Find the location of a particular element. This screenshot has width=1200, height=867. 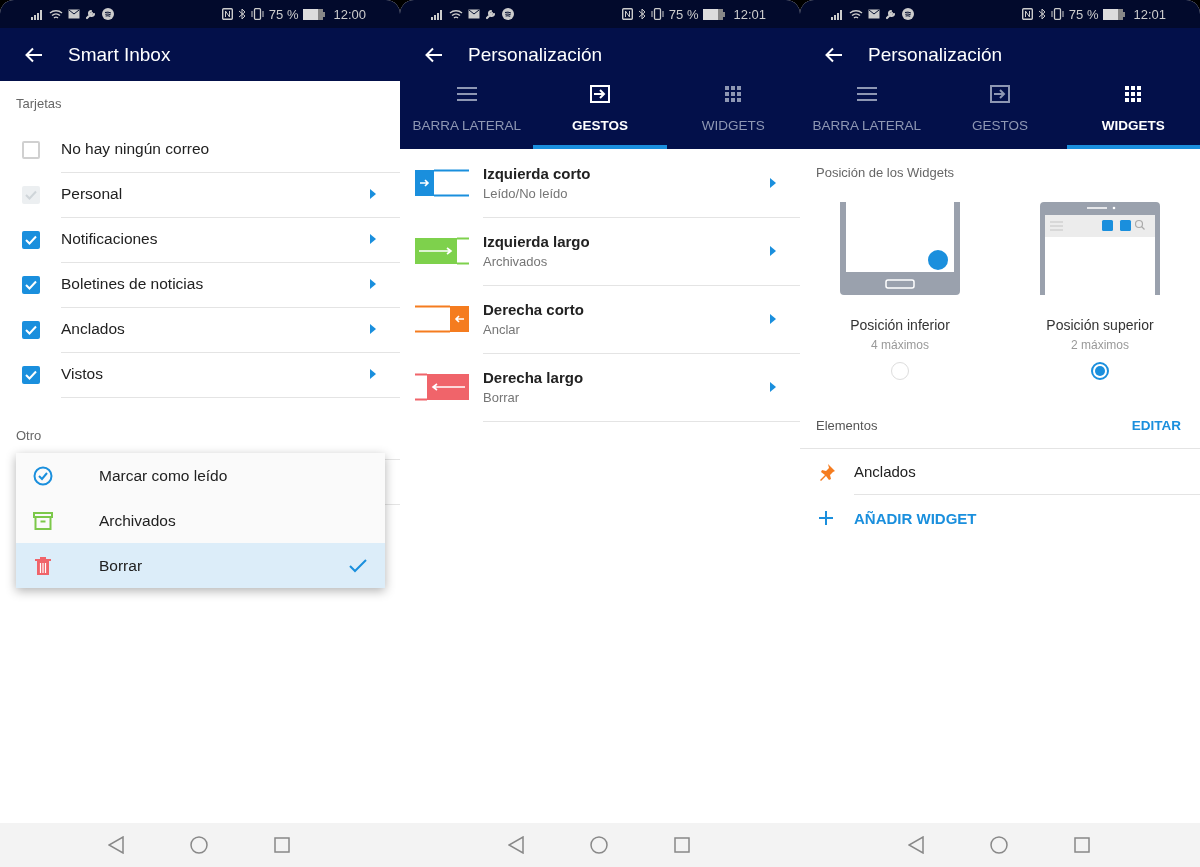

menu-item: Borrar is located at coordinates (200, 565).